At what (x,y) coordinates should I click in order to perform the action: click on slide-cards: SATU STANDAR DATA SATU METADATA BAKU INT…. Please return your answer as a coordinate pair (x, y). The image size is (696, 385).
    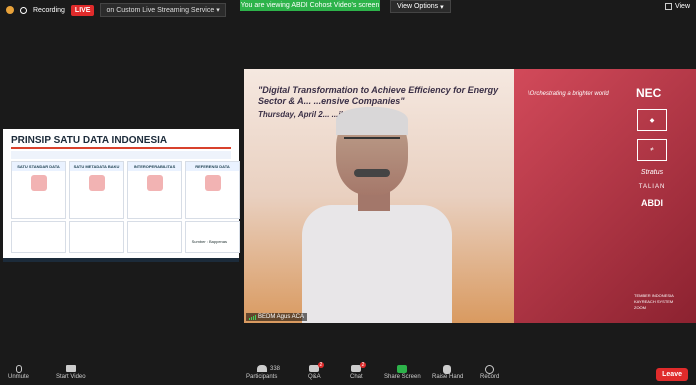
    Looking at the image, I should click on (125, 190).